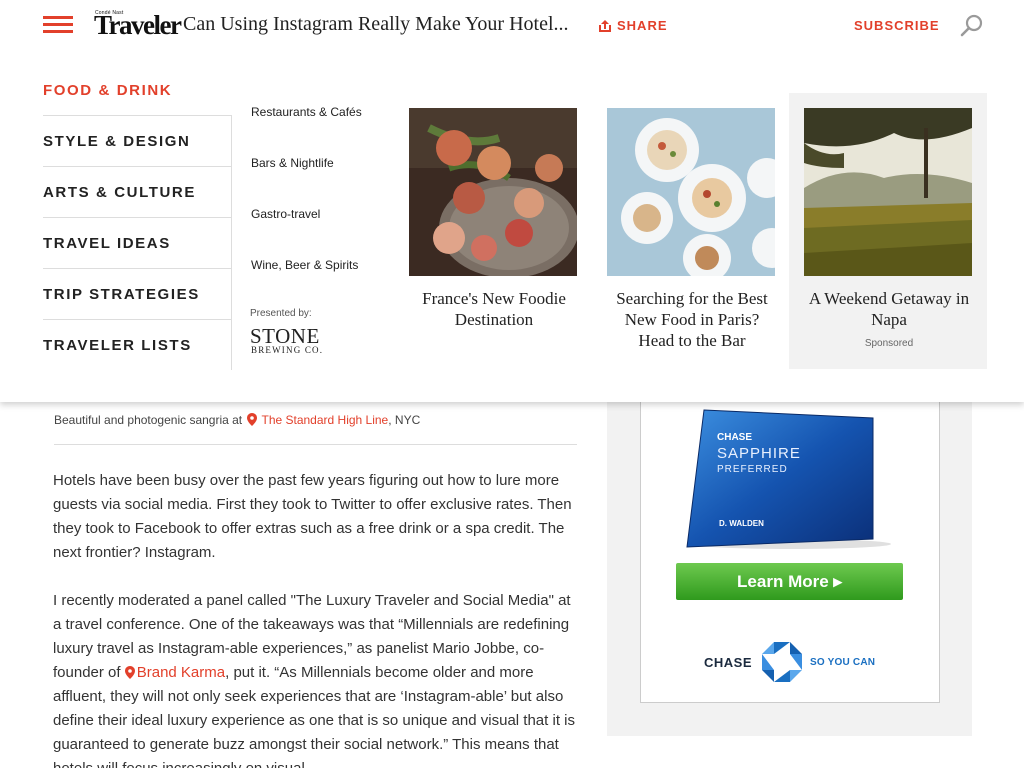 This screenshot has width=1024, height=768. Describe the element at coordinates (137, 141) in the screenshot. I see `category-style-design: STYLE & DESIGN` at that location.